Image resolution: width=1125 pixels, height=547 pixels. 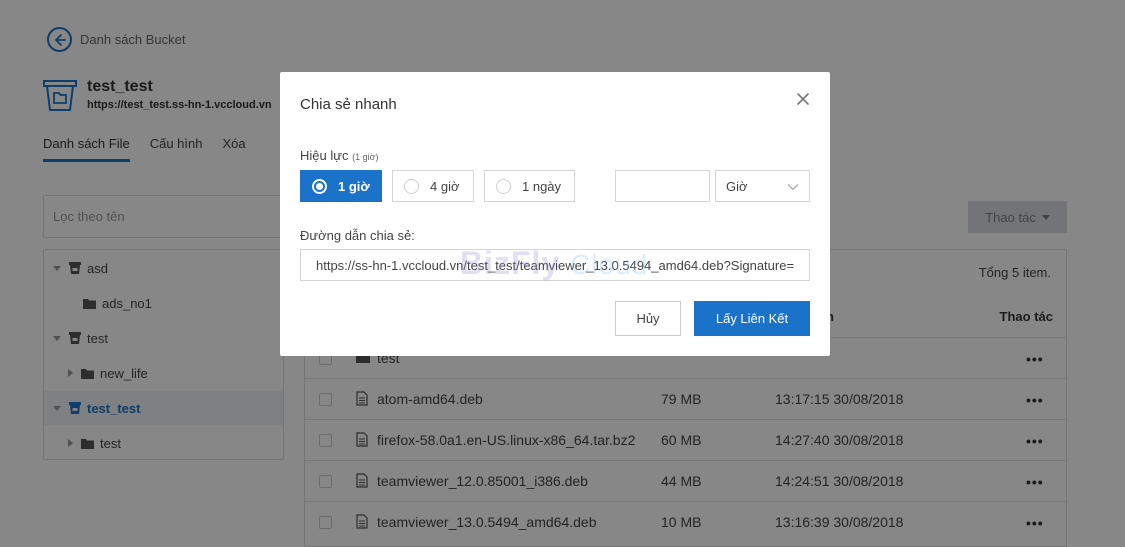 I want to click on close-icon, so click(x=803, y=99).